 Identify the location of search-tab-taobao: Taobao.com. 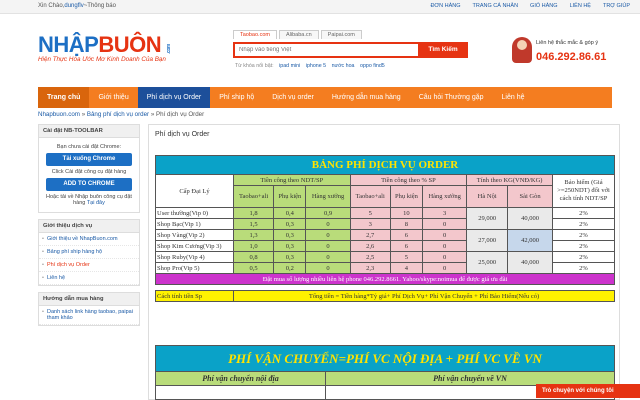
(255, 34).